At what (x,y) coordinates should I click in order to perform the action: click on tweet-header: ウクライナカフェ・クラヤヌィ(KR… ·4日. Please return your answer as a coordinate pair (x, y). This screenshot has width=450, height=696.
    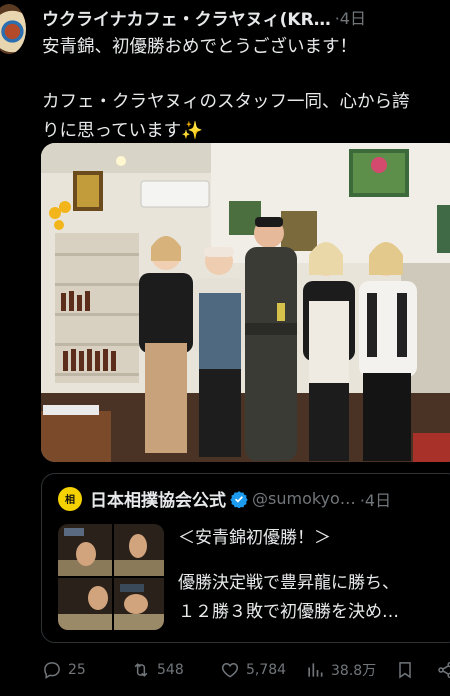
    Looking at the image, I should click on (246, 17).